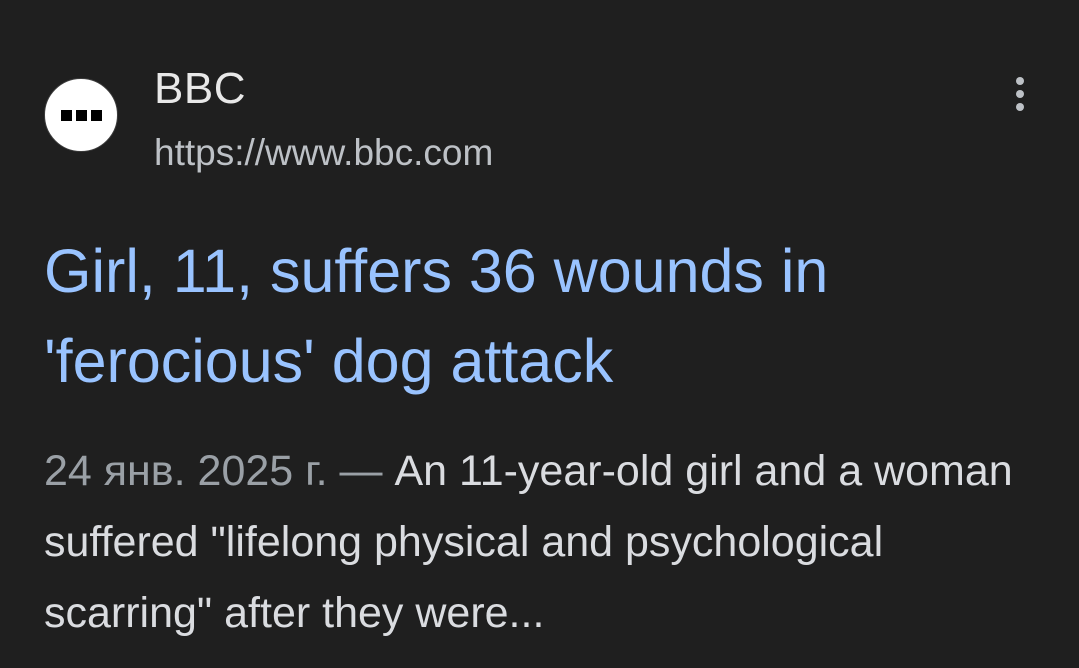 This screenshot has width=1079, height=668. Describe the element at coordinates (186, 471) in the screenshot. I see `result-date: 24 янв. 2025 г.` at that location.